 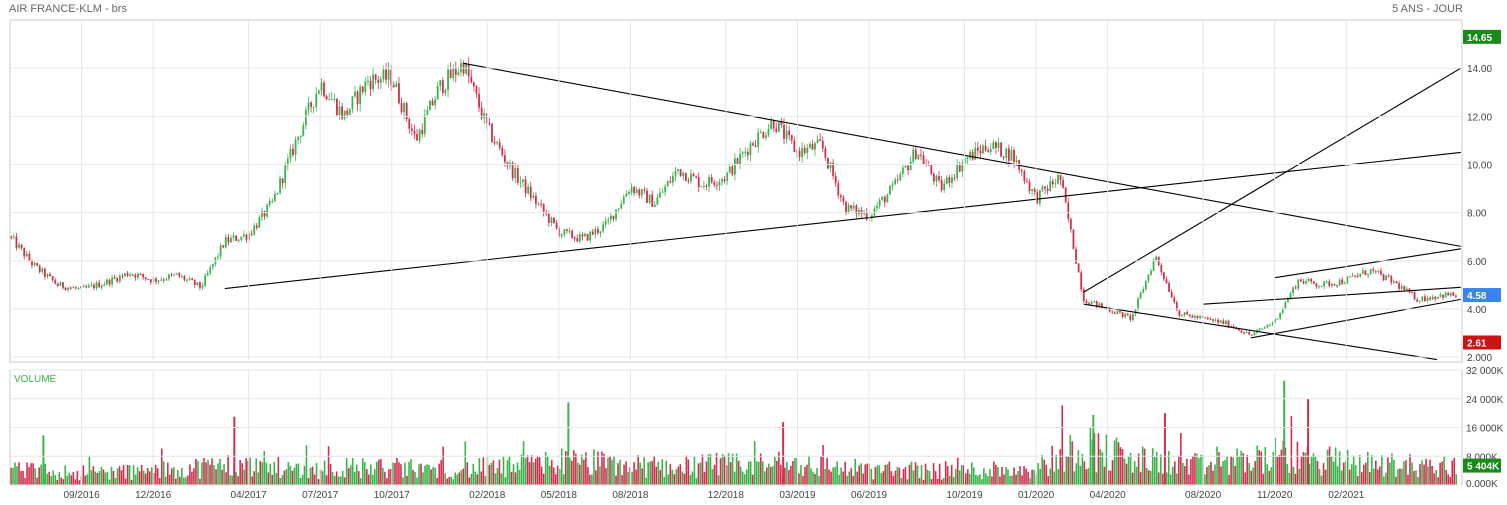 I want to click on x-tick-label: 05/2018, so click(x=559, y=495).